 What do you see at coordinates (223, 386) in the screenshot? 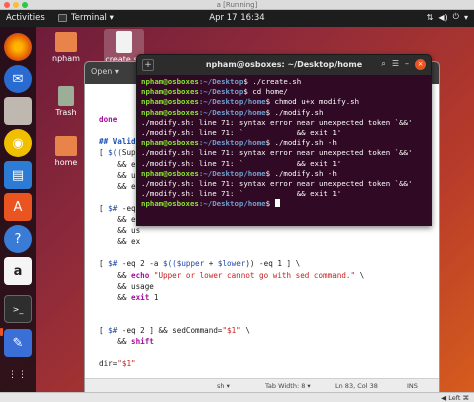
I see `language-selector: sh ▾` at bounding box center [223, 386].